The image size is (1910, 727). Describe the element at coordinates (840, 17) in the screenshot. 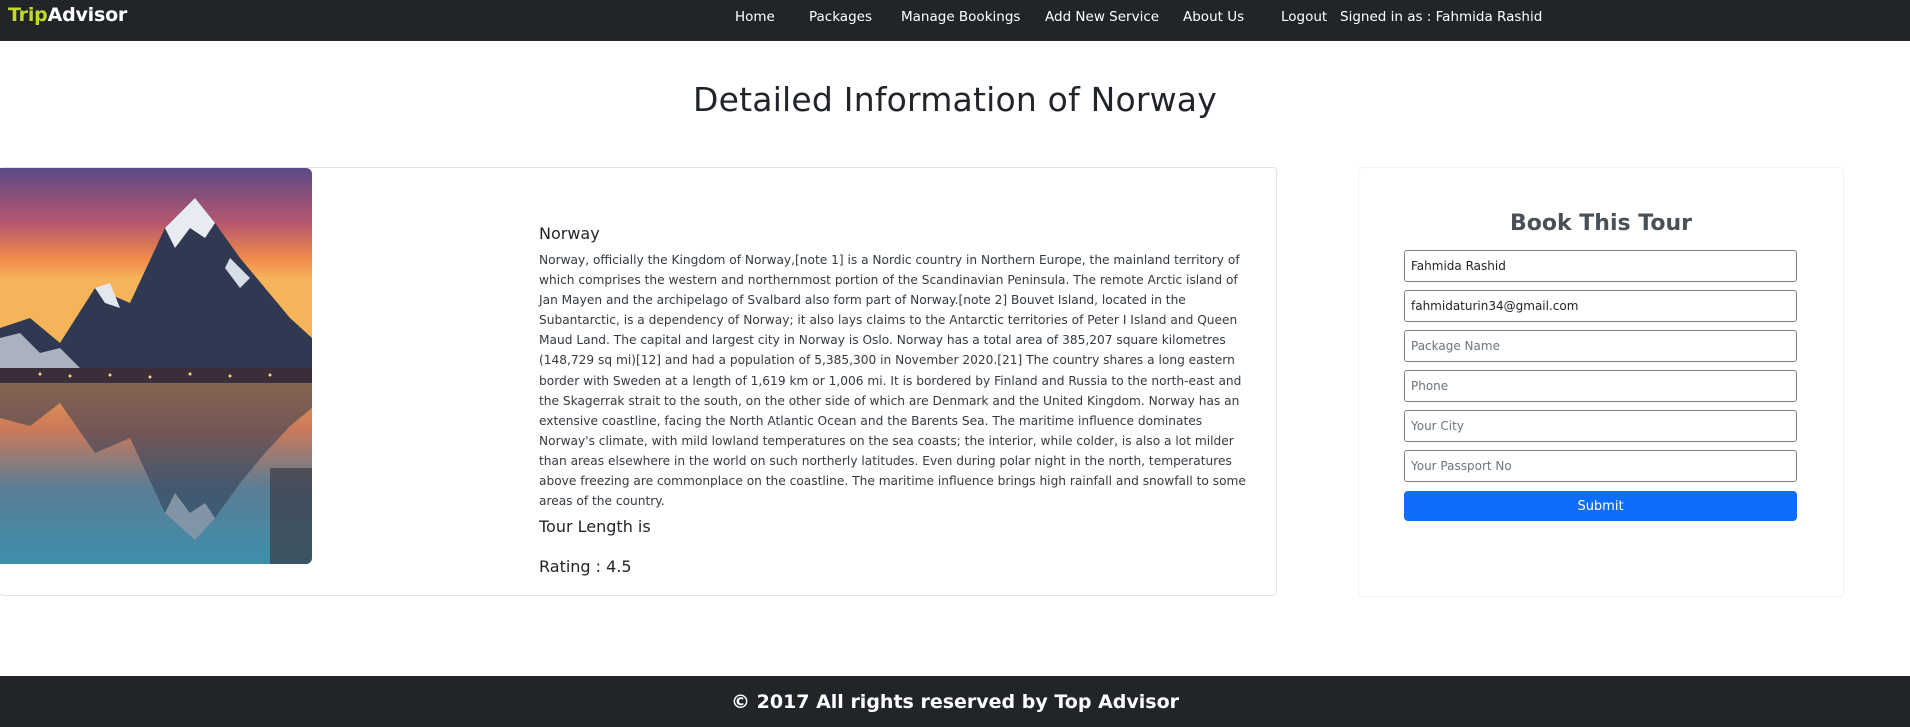

I see `nav-packages: Packages` at that location.